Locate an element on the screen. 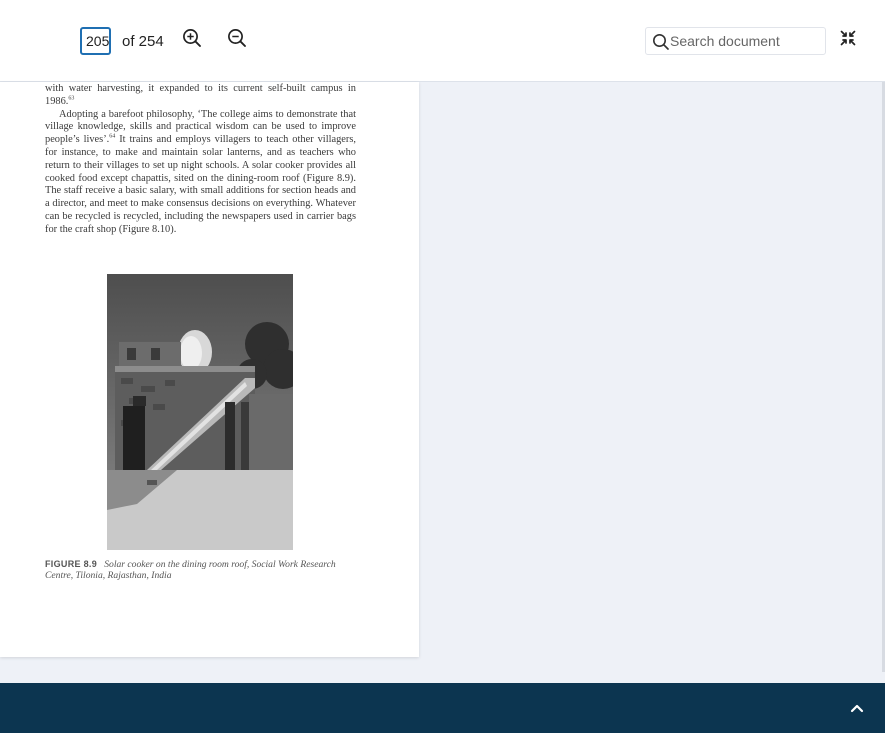 The width and height of the screenshot is (885, 733). zoom-in-button is located at coordinates (192, 38).